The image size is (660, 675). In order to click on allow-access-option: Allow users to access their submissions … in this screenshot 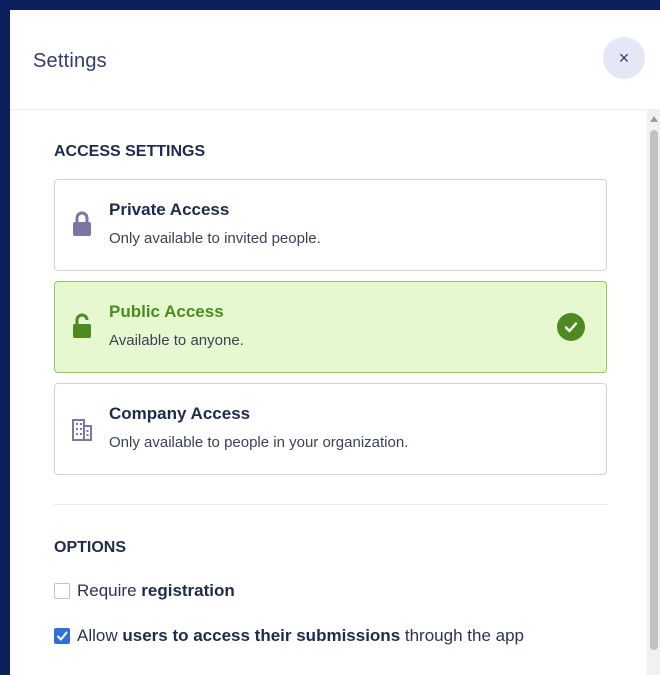, I will do `click(304, 638)`.